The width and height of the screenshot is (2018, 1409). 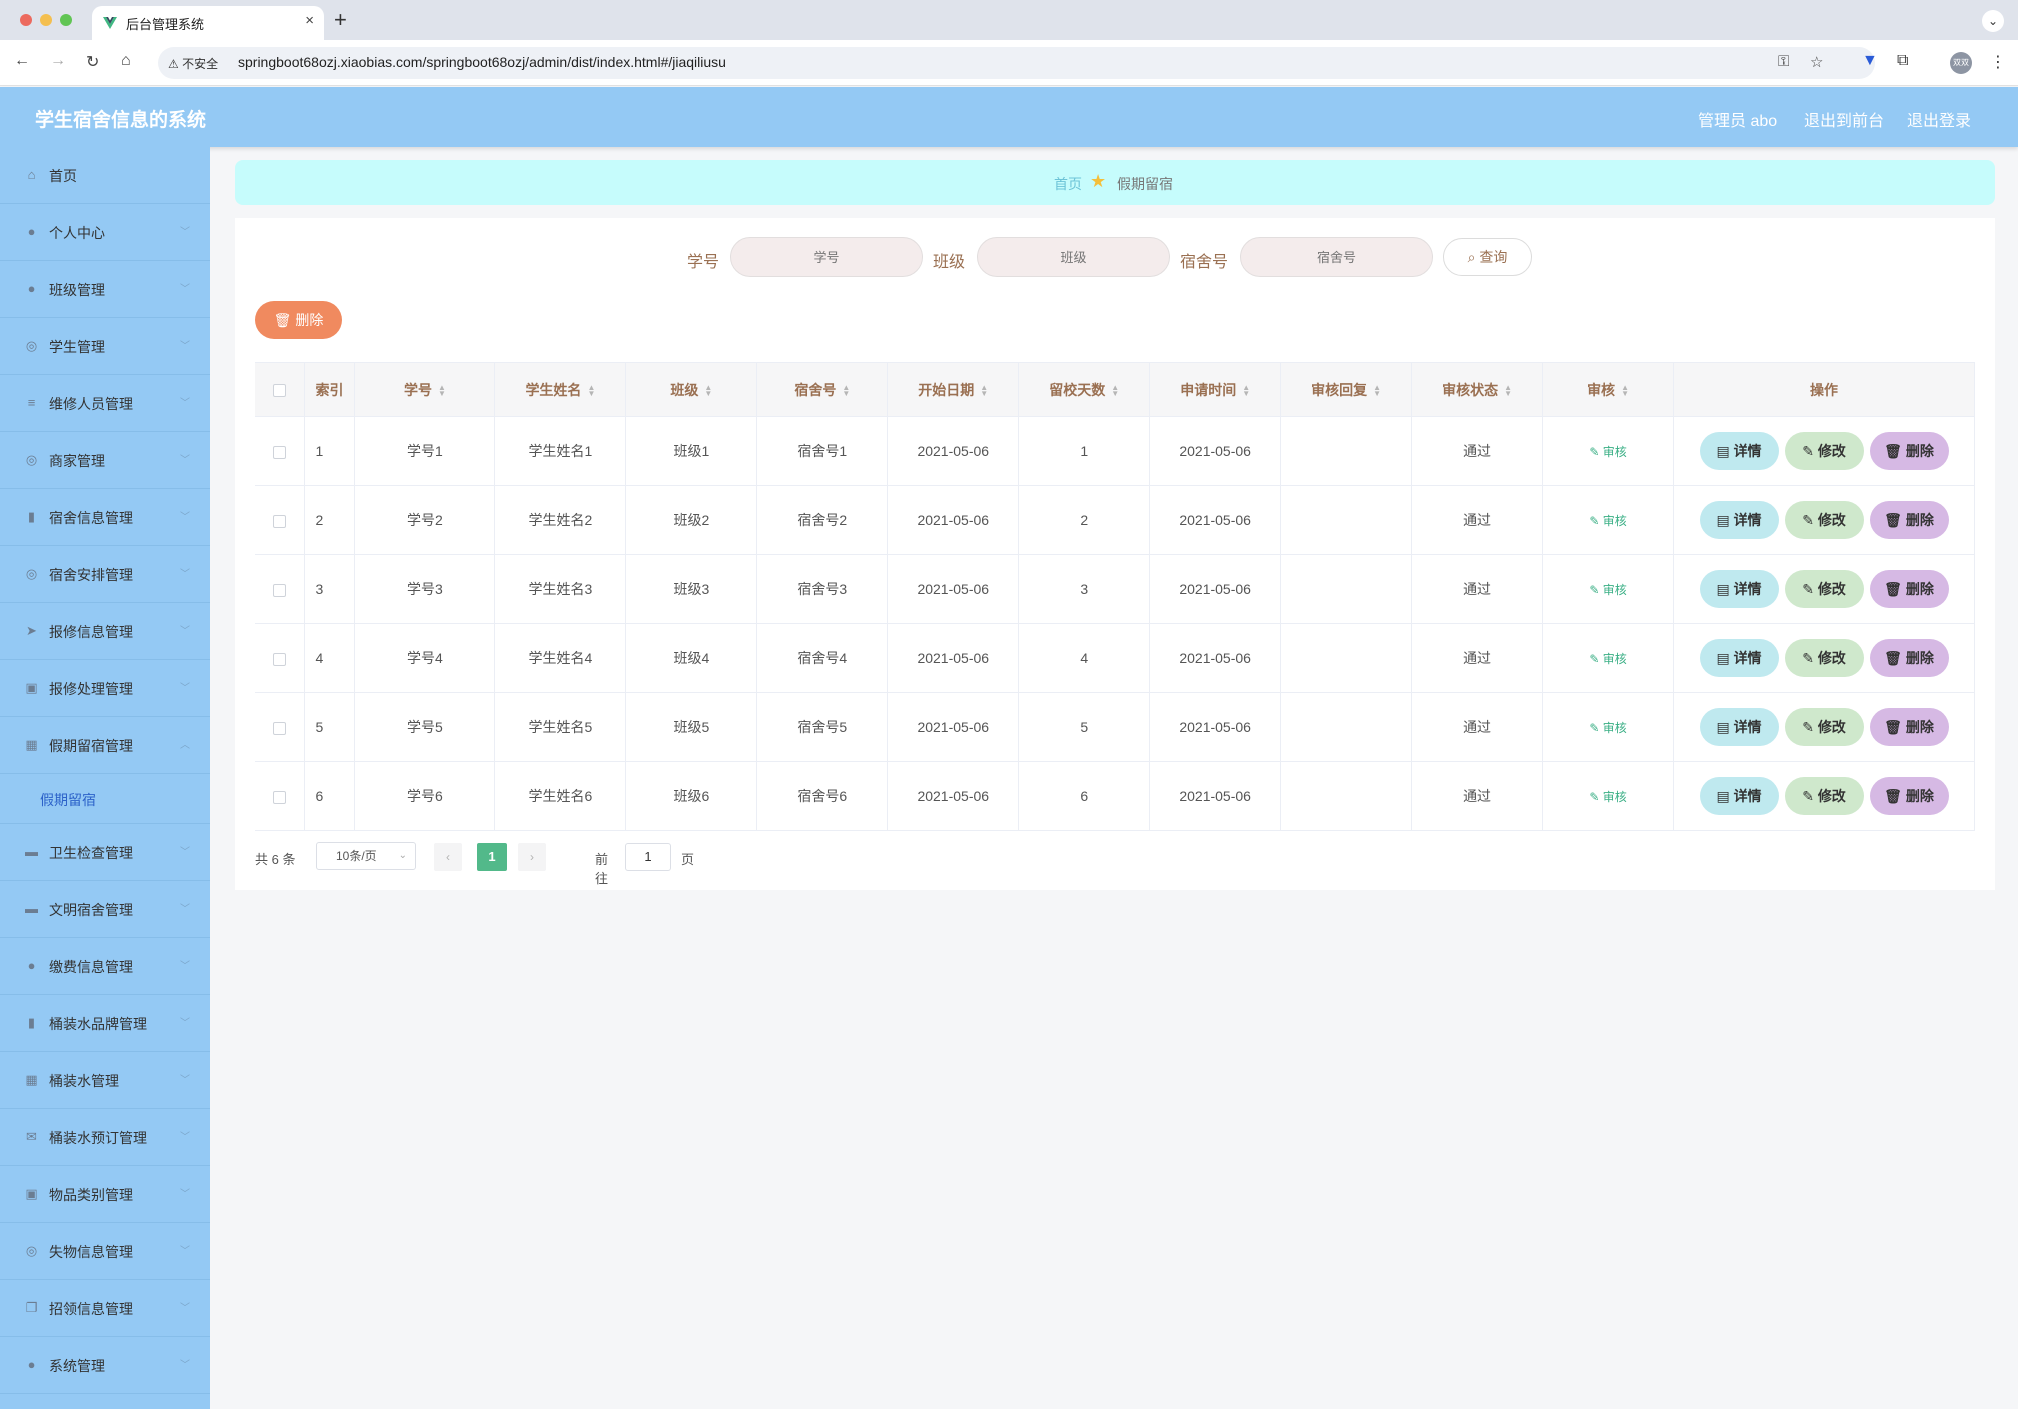 What do you see at coordinates (425, 389) in the screenshot?
I see `col-student-id: 学号 ▲ ▼` at bounding box center [425, 389].